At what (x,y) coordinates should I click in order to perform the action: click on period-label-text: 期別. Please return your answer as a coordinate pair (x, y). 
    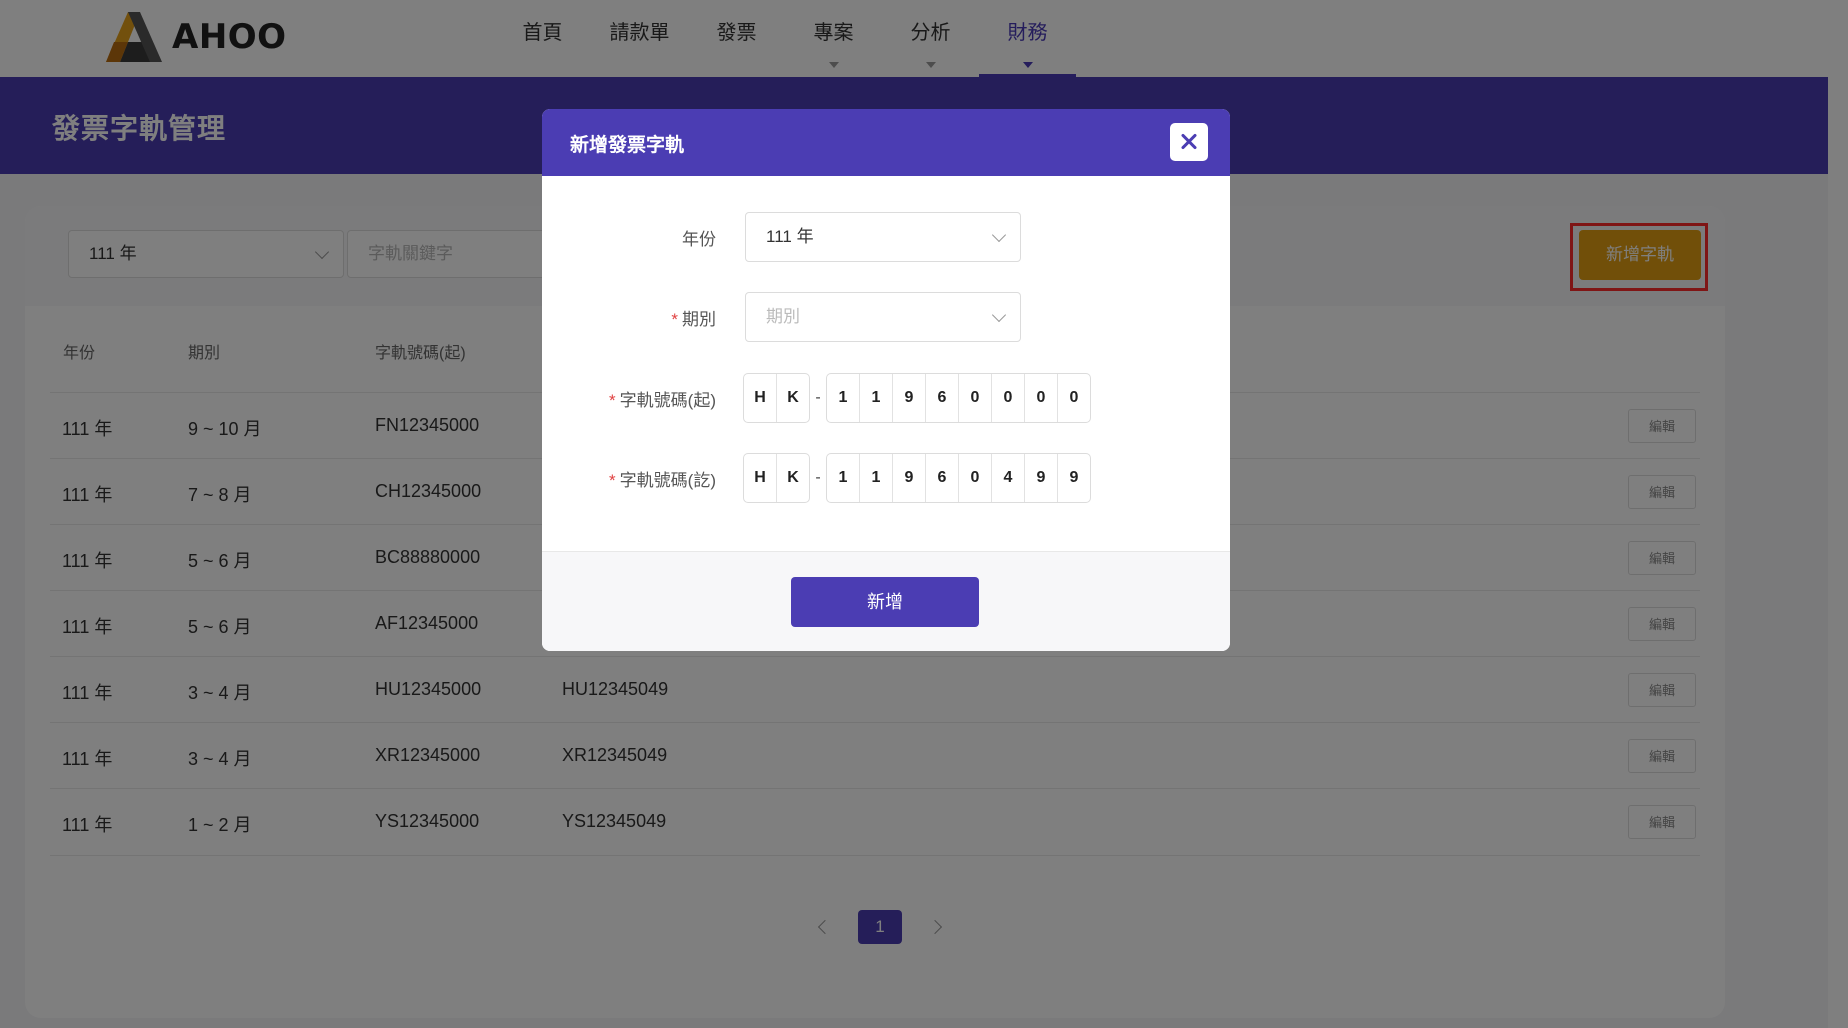
    Looking at the image, I should click on (699, 319).